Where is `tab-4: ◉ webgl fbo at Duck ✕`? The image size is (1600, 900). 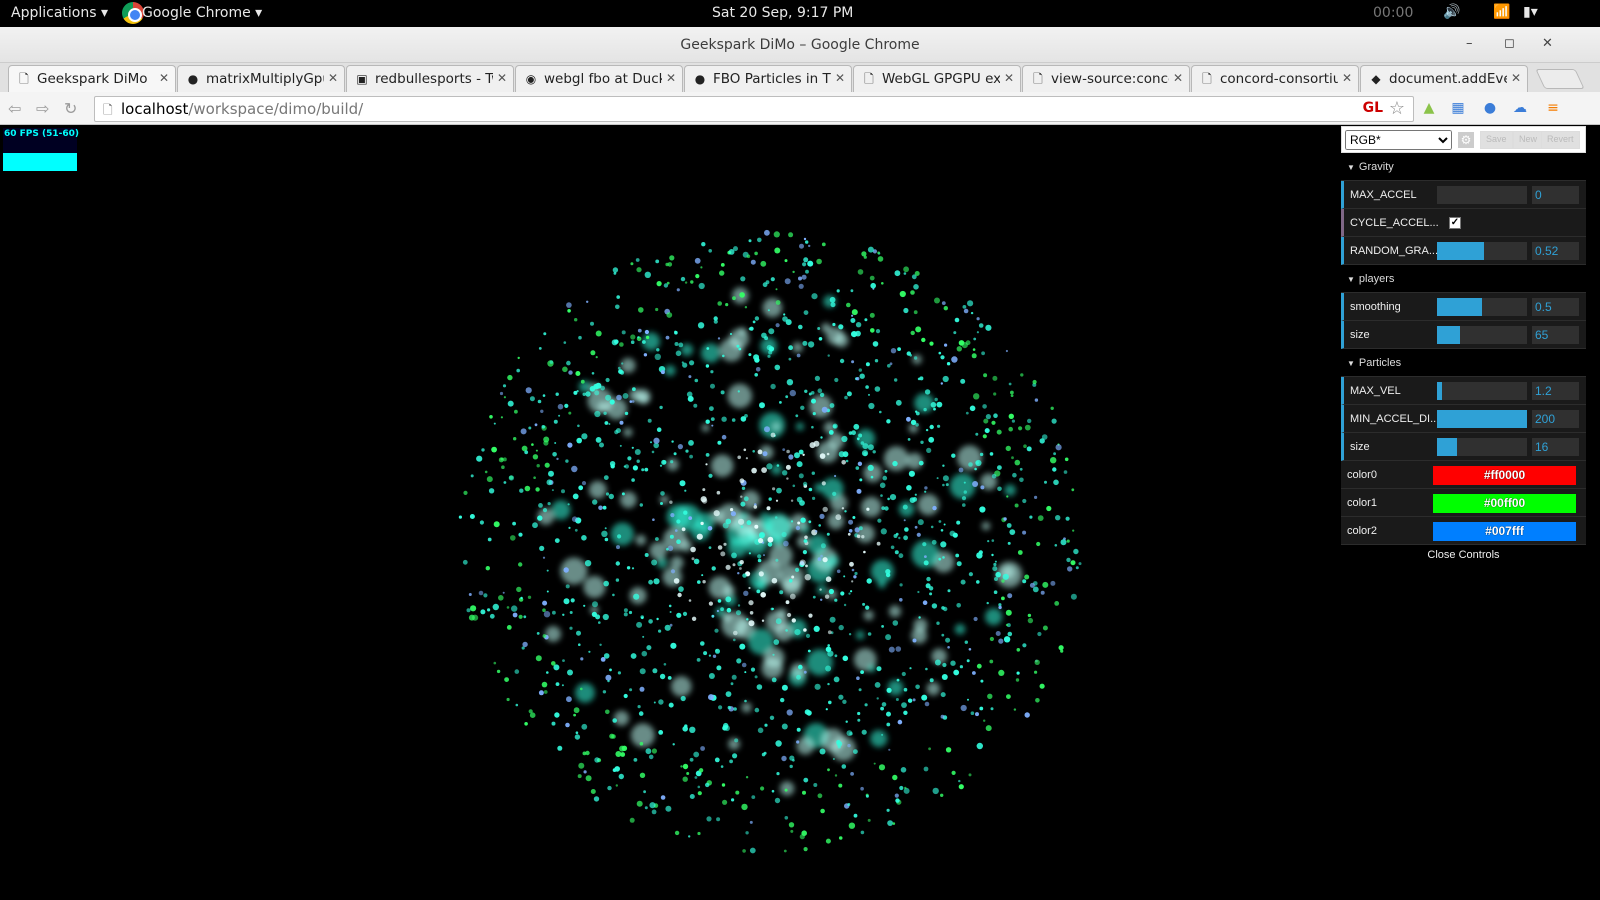 tab-4: ◉ webgl fbo at Duck ✕ is located at coordinates (599, 78).